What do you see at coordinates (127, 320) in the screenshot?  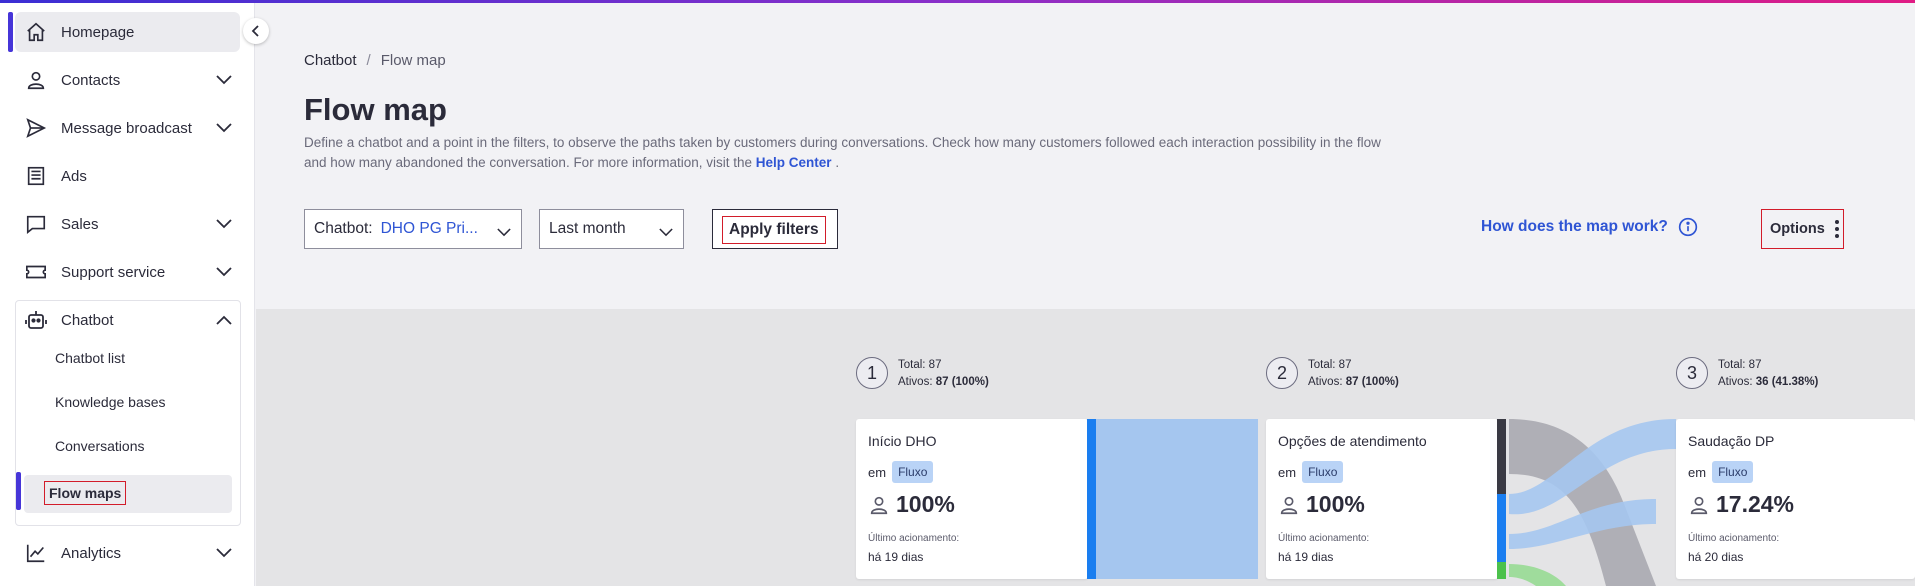 I see `sidebar-item-chatbot: Chatbot` at bounding box center [127, 320].